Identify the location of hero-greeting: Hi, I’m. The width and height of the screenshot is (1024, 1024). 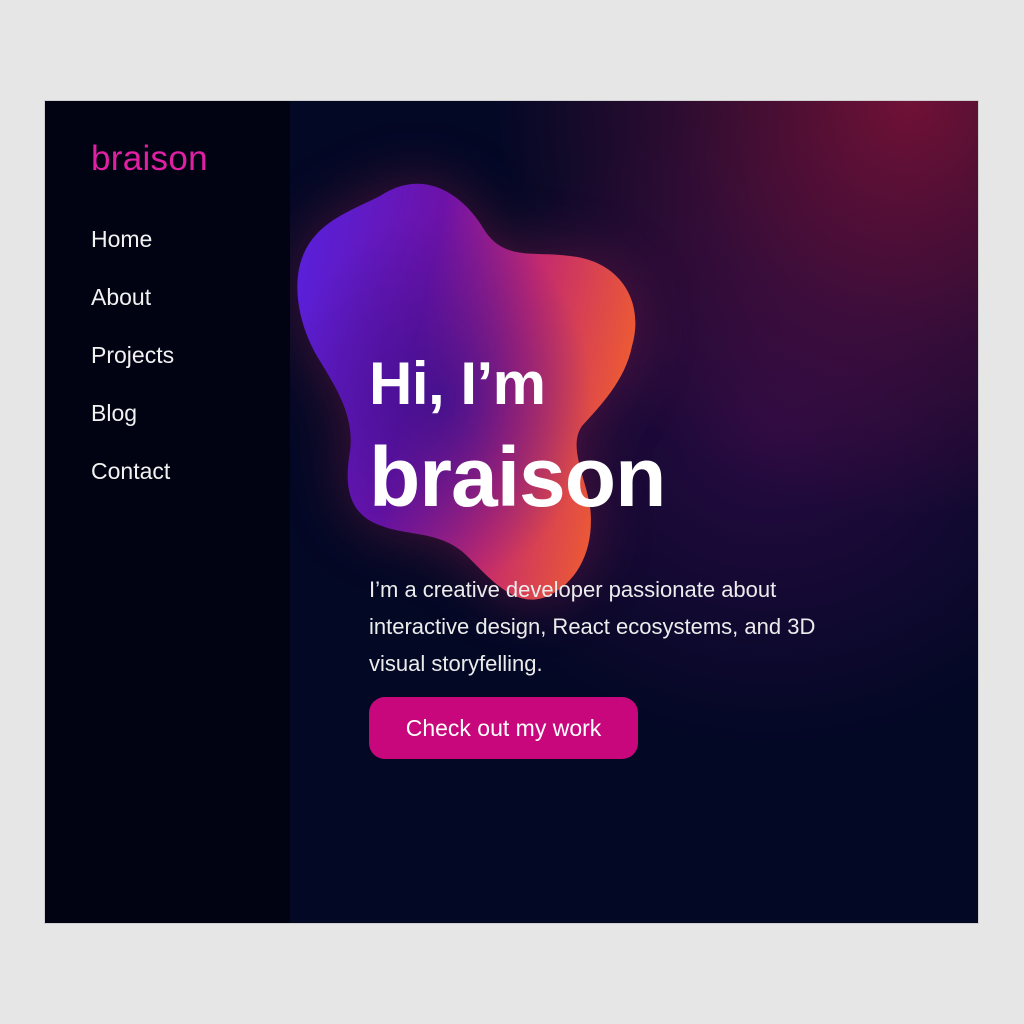
(457, 383).